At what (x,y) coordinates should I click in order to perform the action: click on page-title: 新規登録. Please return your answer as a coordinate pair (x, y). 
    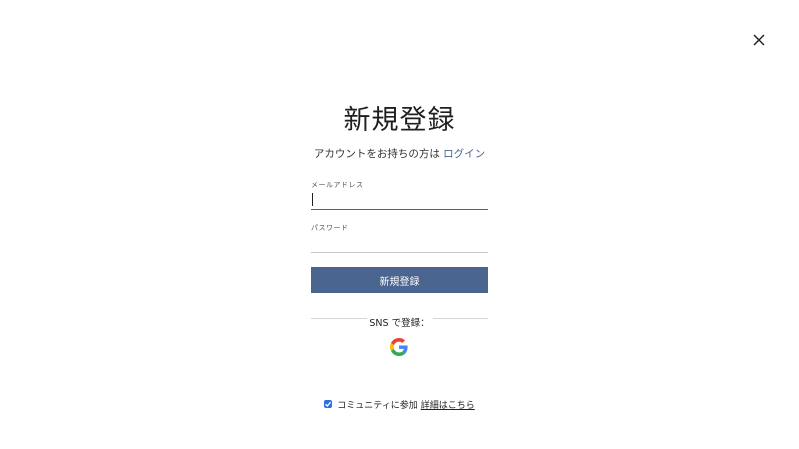
    Looking at the image, I should click on (399, 120).